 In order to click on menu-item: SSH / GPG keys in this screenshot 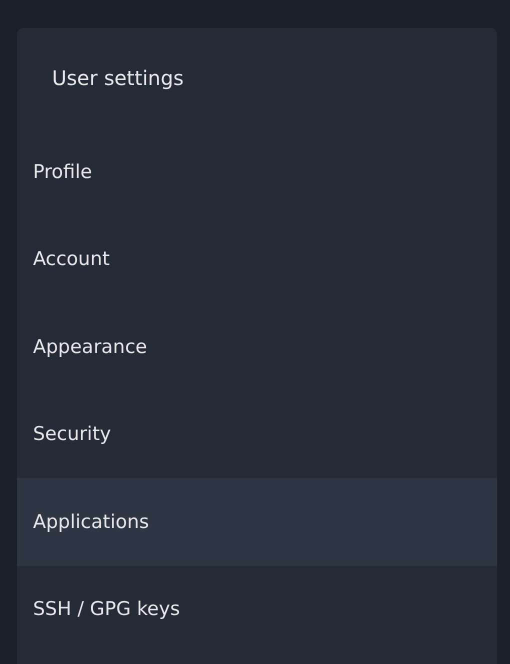, I will do `click(257, 609)`.